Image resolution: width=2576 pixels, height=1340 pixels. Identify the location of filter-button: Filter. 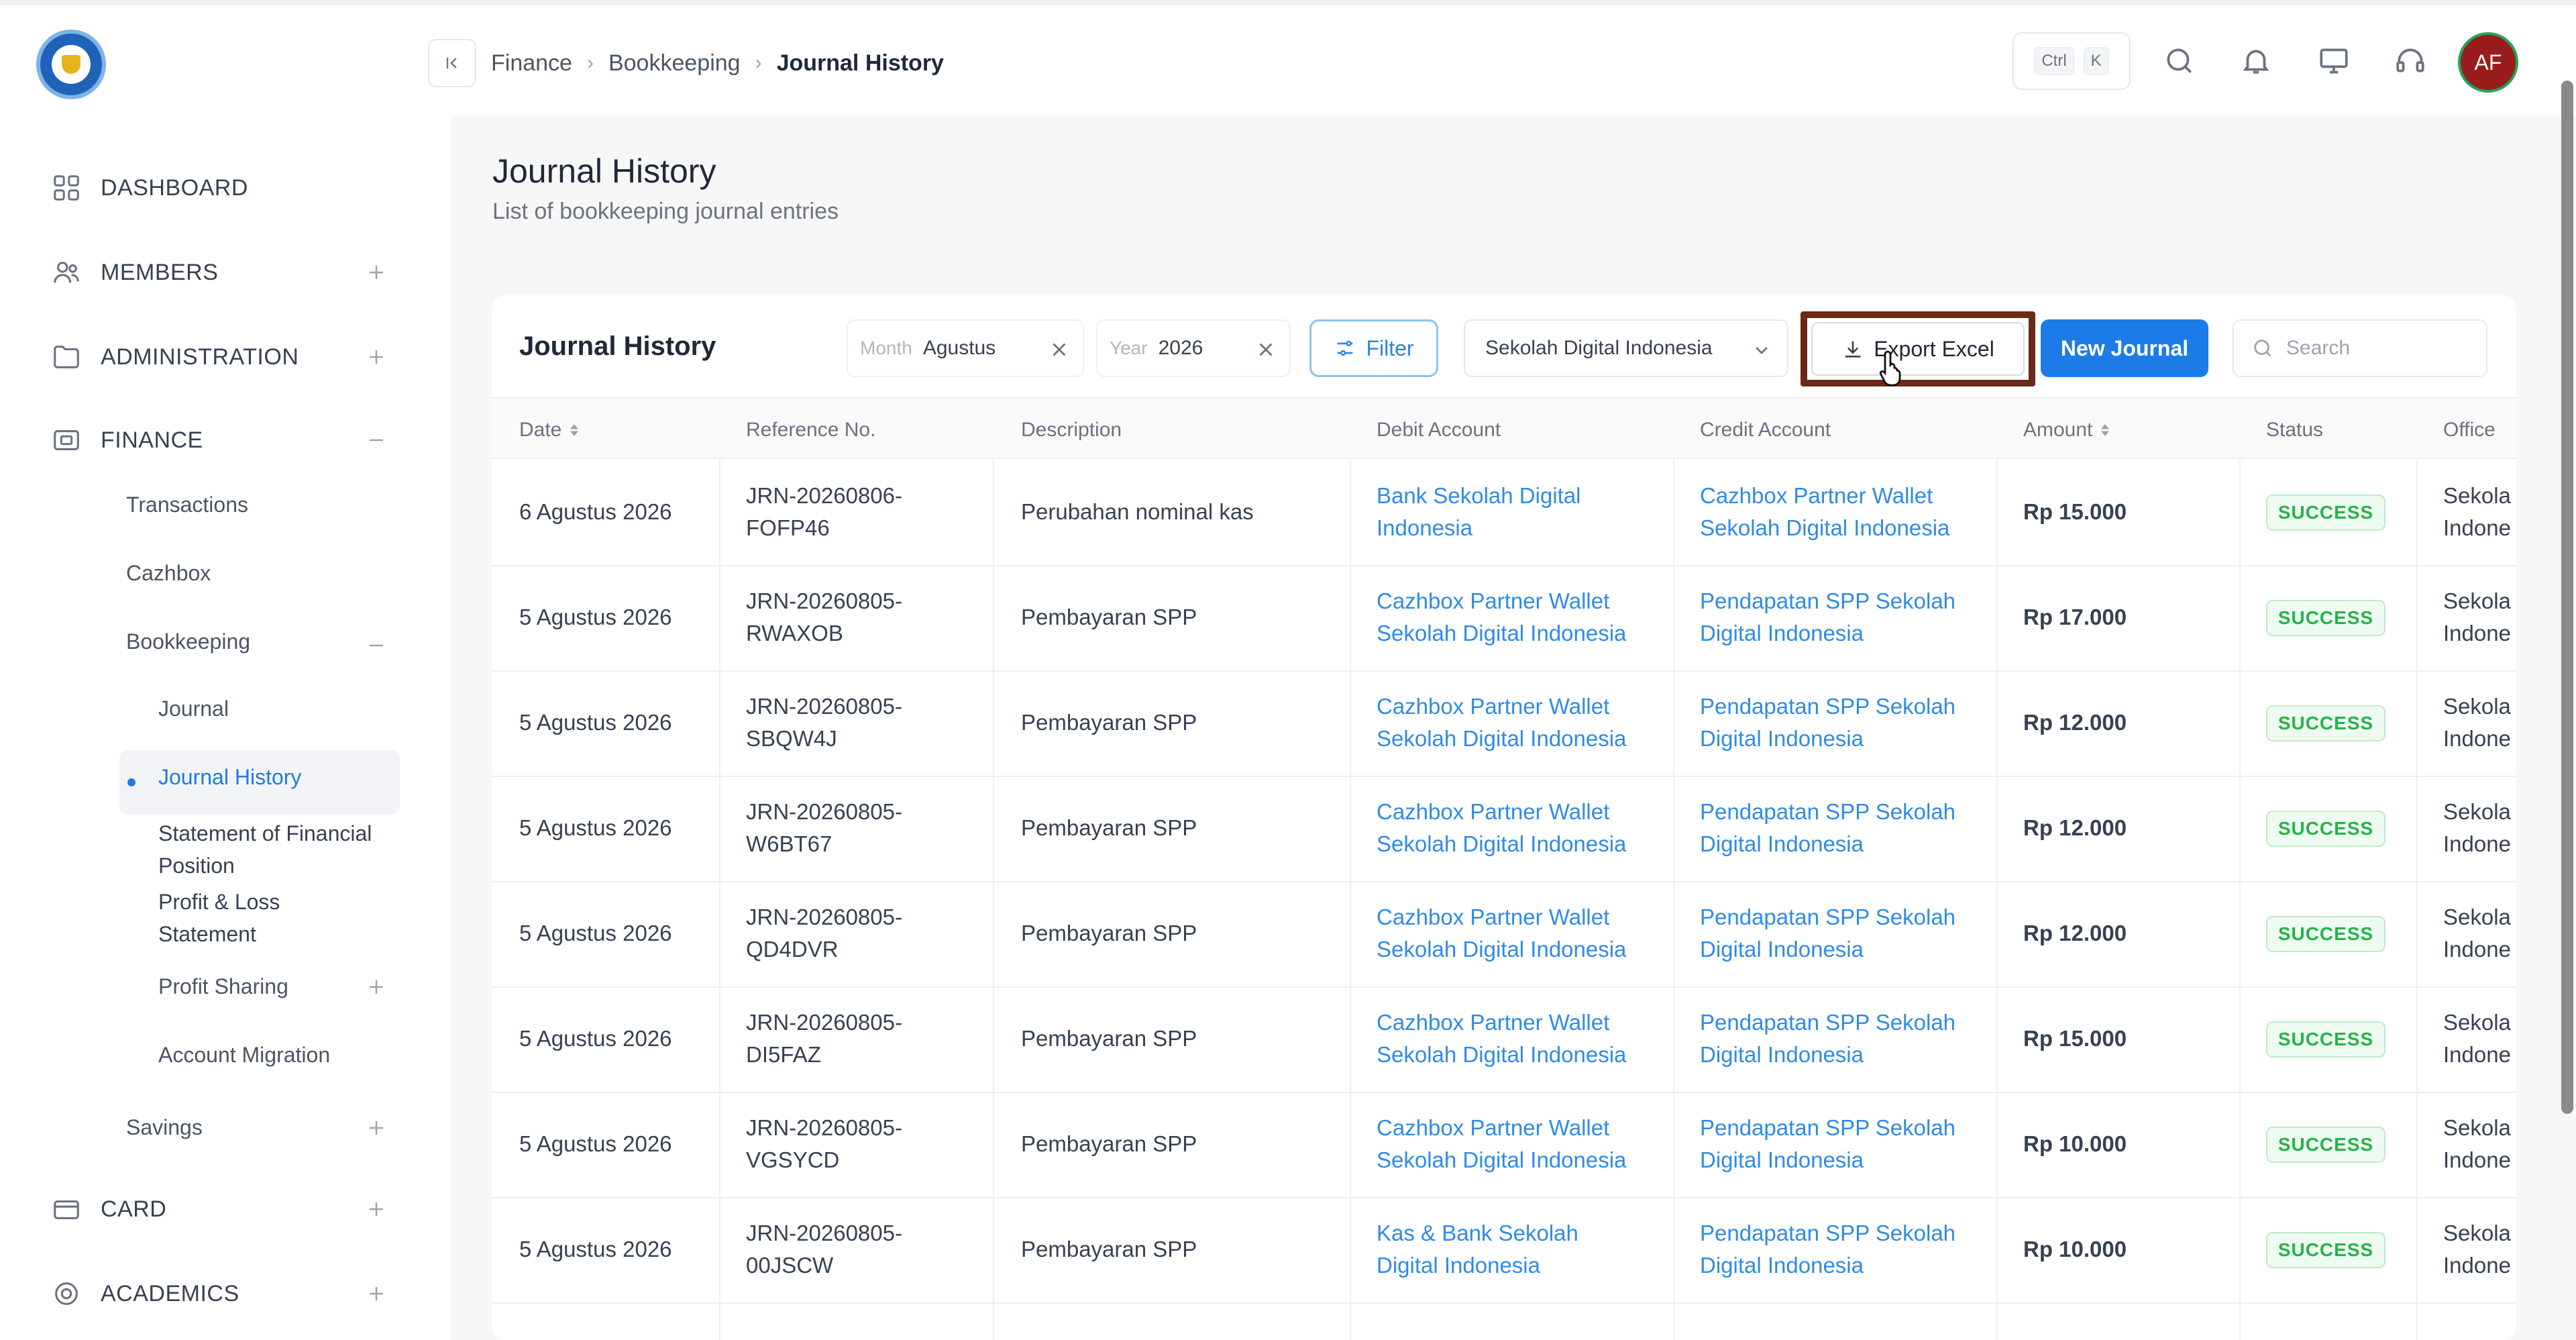
(1373, 348).